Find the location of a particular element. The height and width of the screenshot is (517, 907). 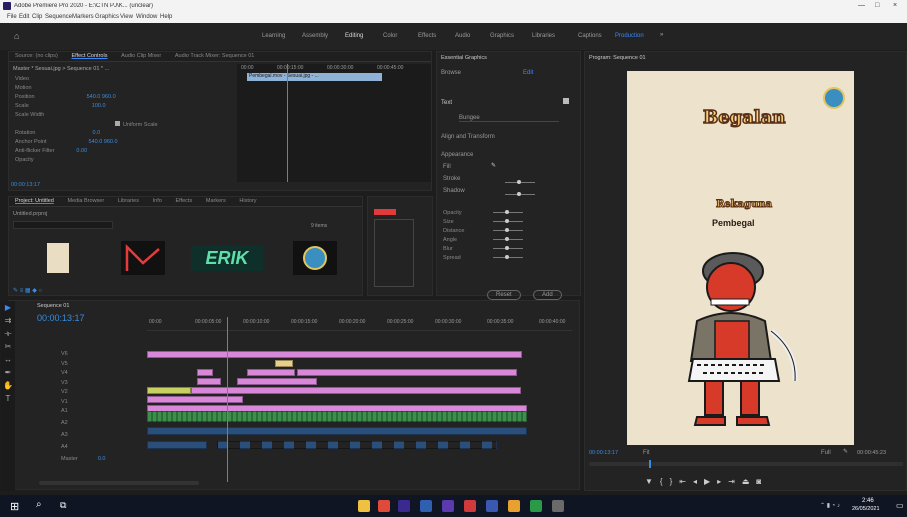

export-frame-icon: ◙ is located at coordinates (762, 481).